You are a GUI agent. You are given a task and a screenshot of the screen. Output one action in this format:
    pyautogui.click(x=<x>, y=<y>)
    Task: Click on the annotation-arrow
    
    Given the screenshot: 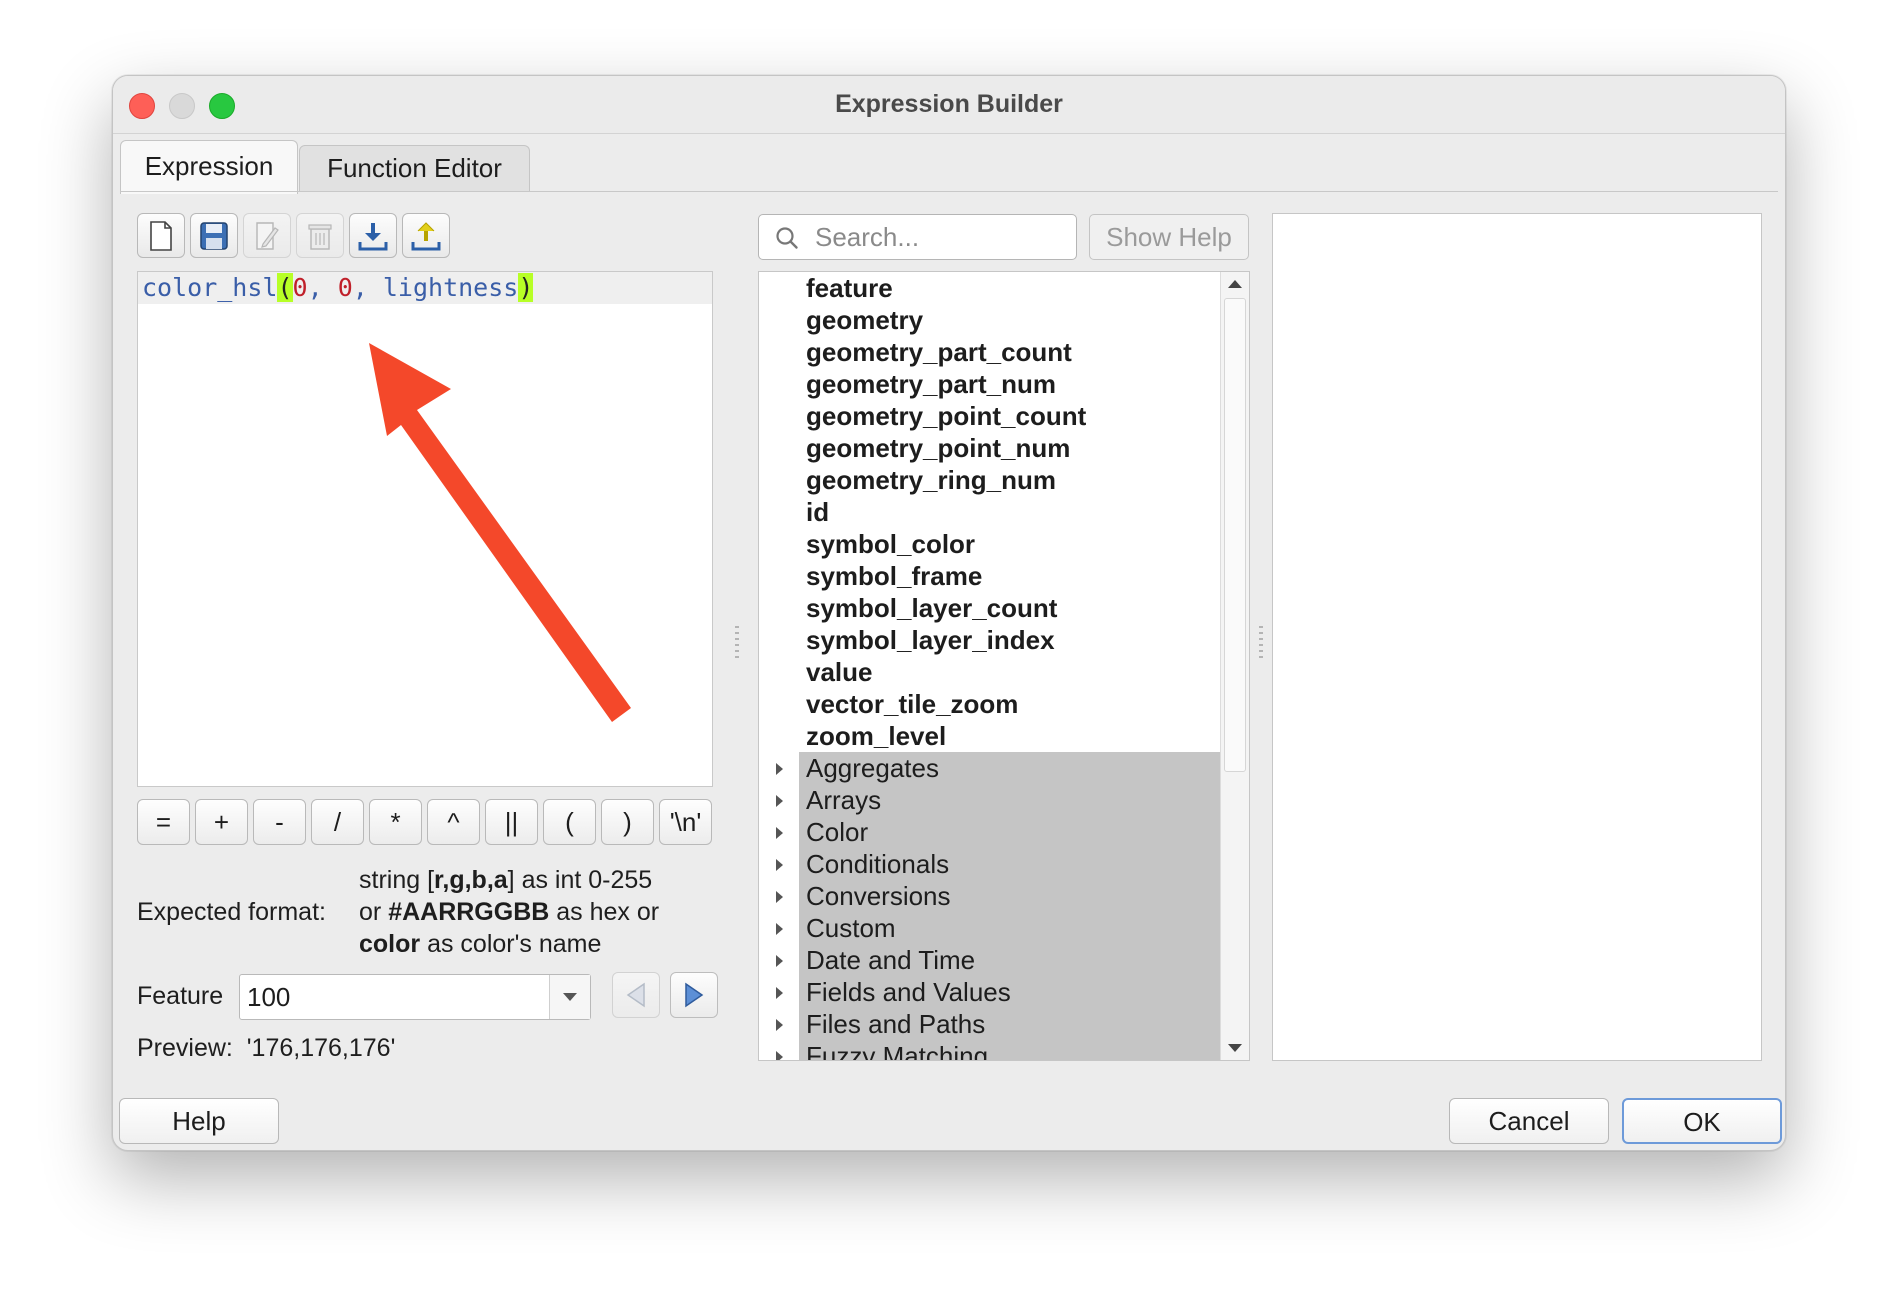 What is the action you would take?
    pyautogui.click(x=500, y=532)
    